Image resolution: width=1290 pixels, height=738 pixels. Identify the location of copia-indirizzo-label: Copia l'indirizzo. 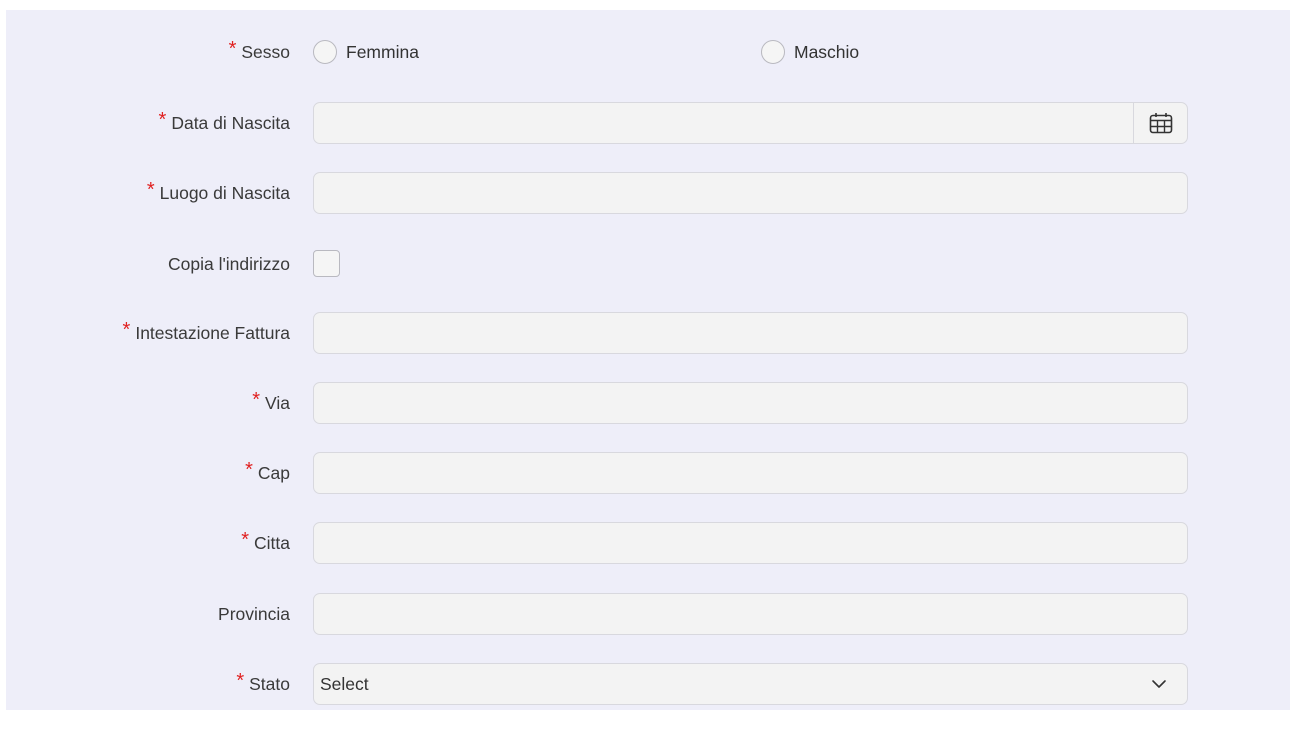
(228, 264).